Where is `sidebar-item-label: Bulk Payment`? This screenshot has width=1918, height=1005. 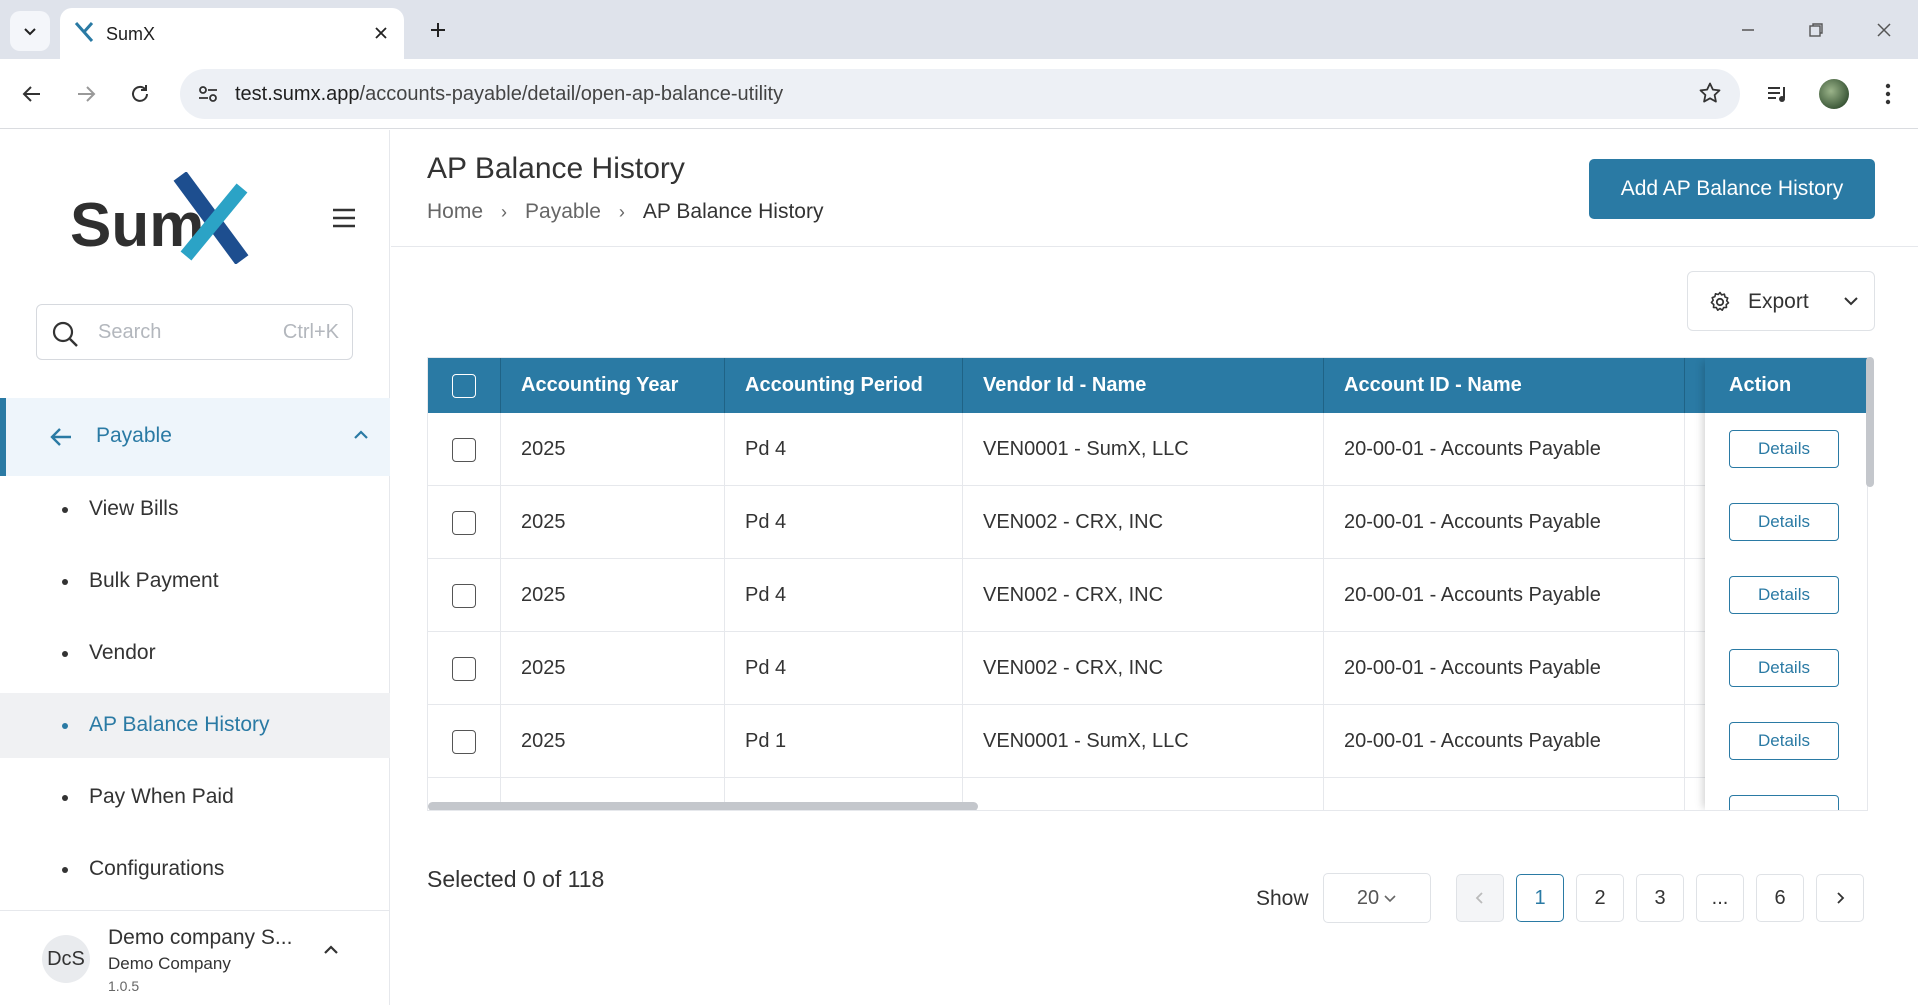 sidebar-item-label: Bulk Payment is located at coordinates (154, 580).